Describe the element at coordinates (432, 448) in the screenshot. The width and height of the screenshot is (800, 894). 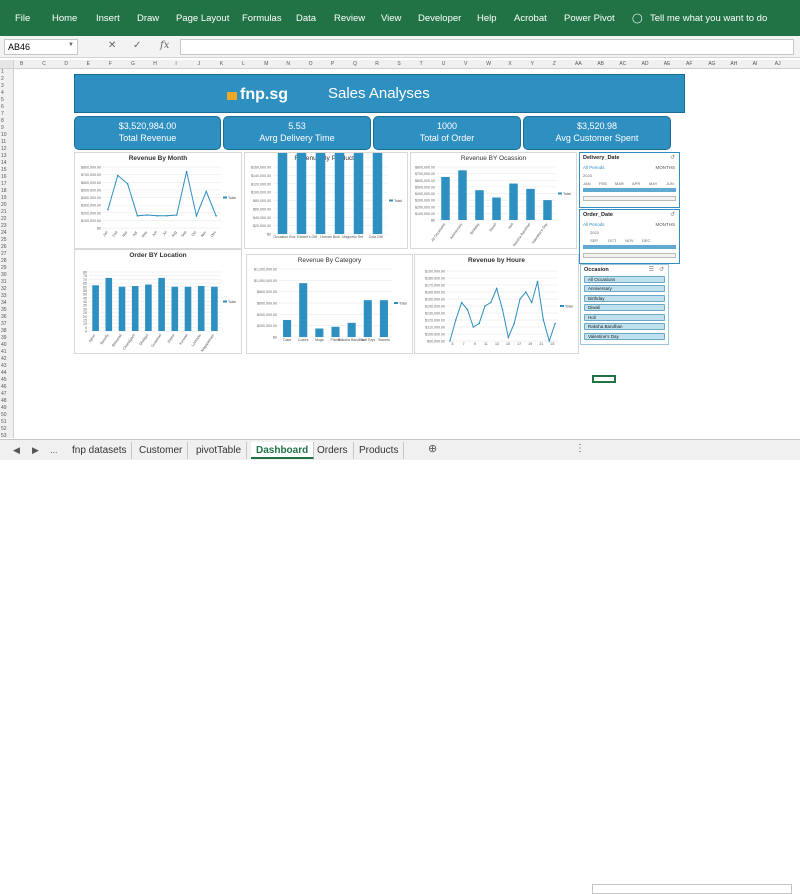
I see `add-sheet-icon: ⊕` at that location.